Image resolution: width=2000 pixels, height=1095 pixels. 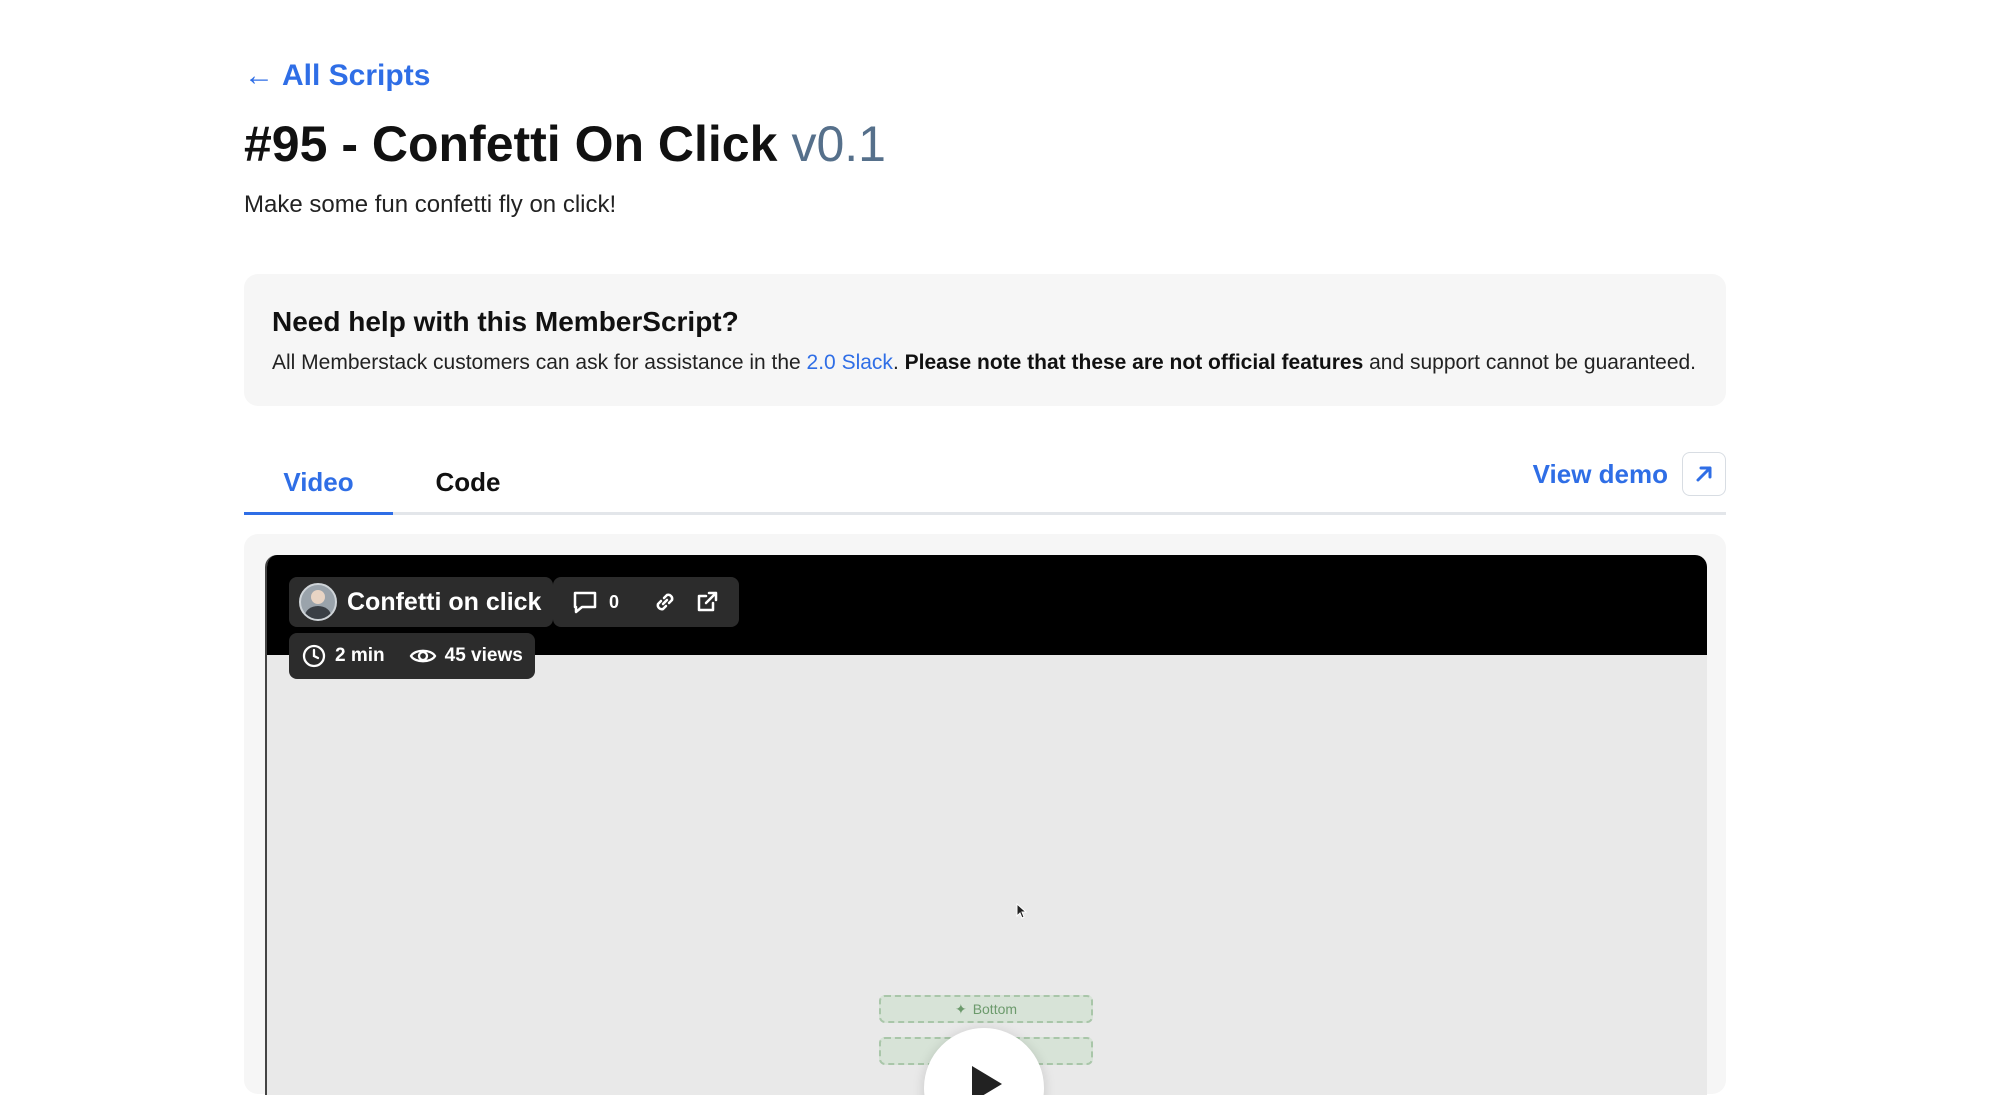 What do you see at coordinates (985, 483) in the screenshot?
I see `tab-bar: Video Code View demo` at bounding box center [985, 483].